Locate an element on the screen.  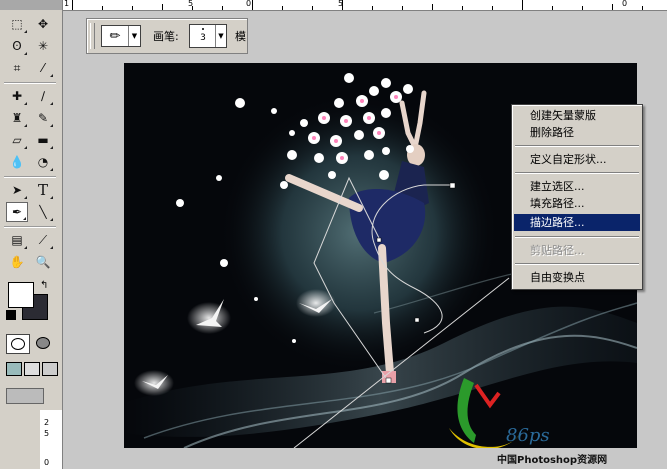
healing-brush-icon: ✚ is located at coordinates (17, 96).